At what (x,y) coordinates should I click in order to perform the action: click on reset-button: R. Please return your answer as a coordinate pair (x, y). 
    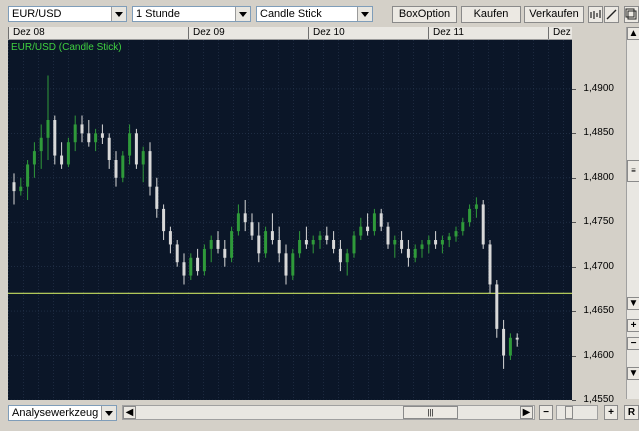
    Looking at the image, I should click on (631, 412).